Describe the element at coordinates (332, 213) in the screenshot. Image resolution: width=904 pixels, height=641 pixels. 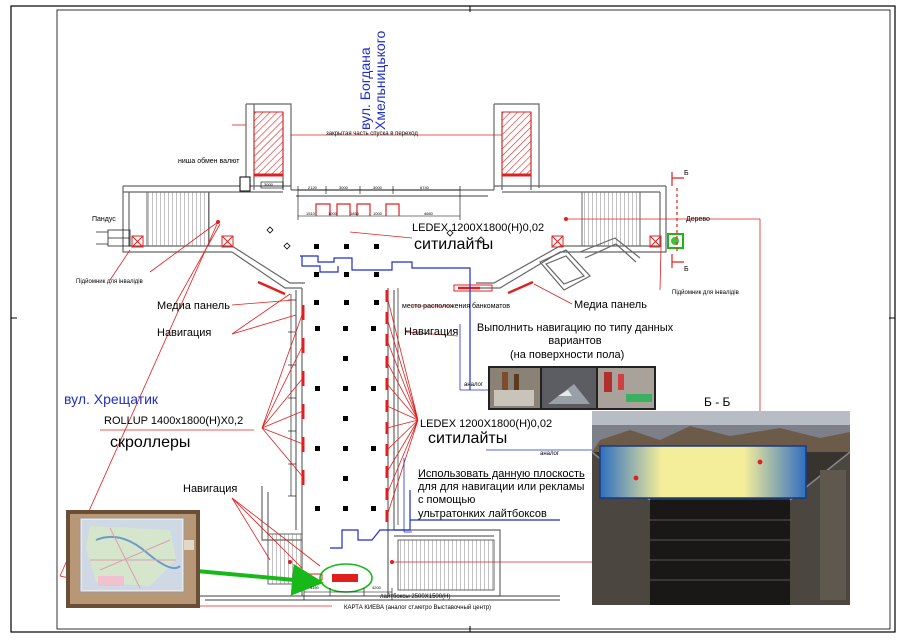
I see `dim-6: 1000` at that location.